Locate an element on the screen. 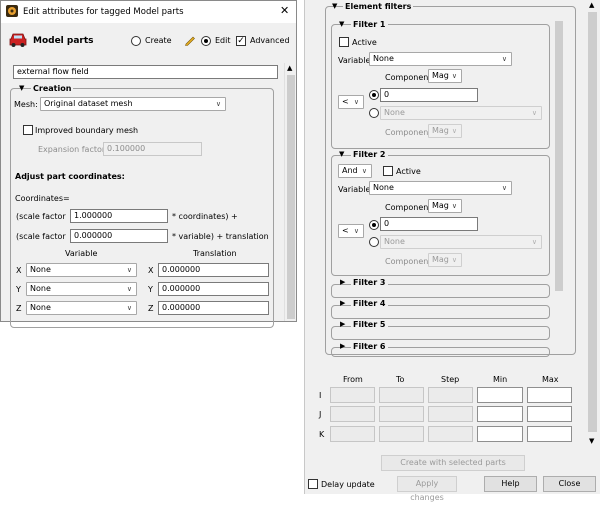 Image resolution: width=600 pixels, height=505 pixels. variable-column-header: Variable is located at coordinates (81, 253).